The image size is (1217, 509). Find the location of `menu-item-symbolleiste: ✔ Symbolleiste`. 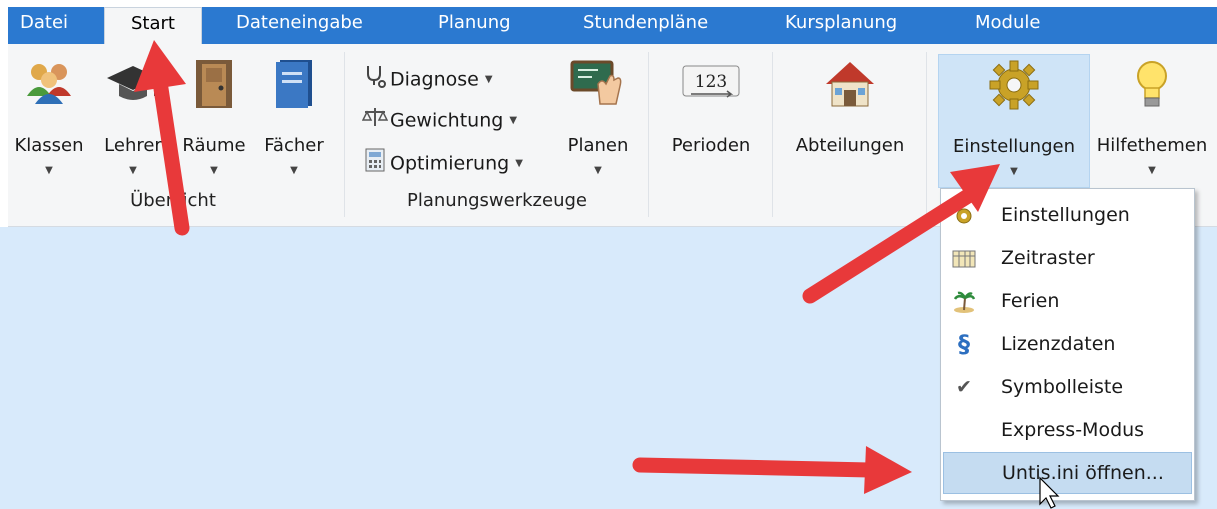

menu-item-symbolleiste: ✔ Symbolleiste is located at coordinates (1066, 387).